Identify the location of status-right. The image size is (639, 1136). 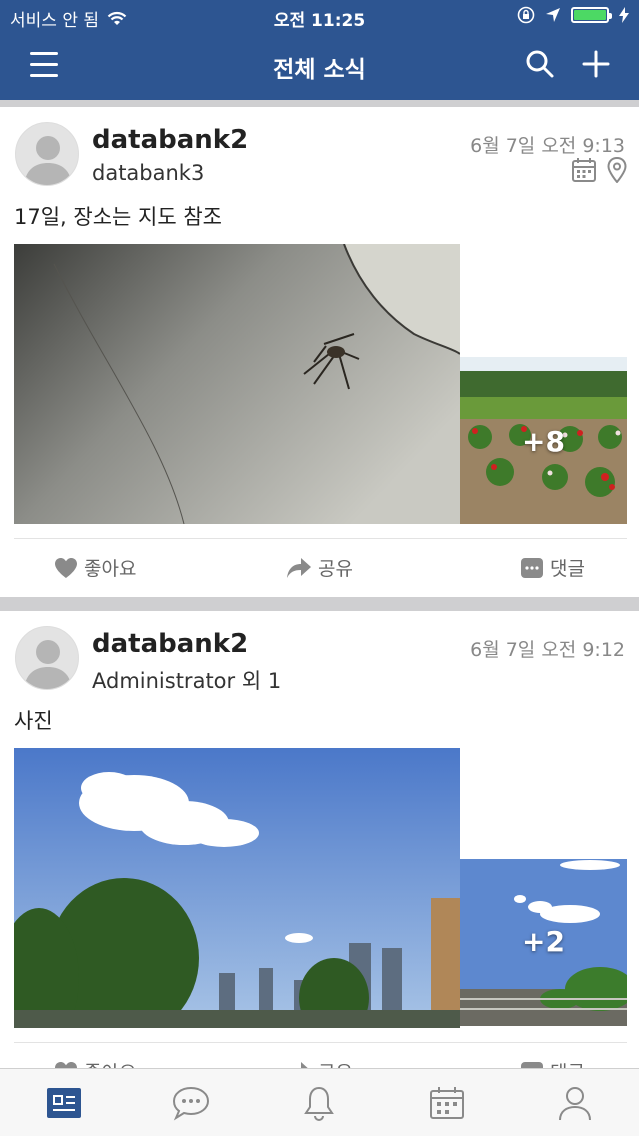
(573, 15).